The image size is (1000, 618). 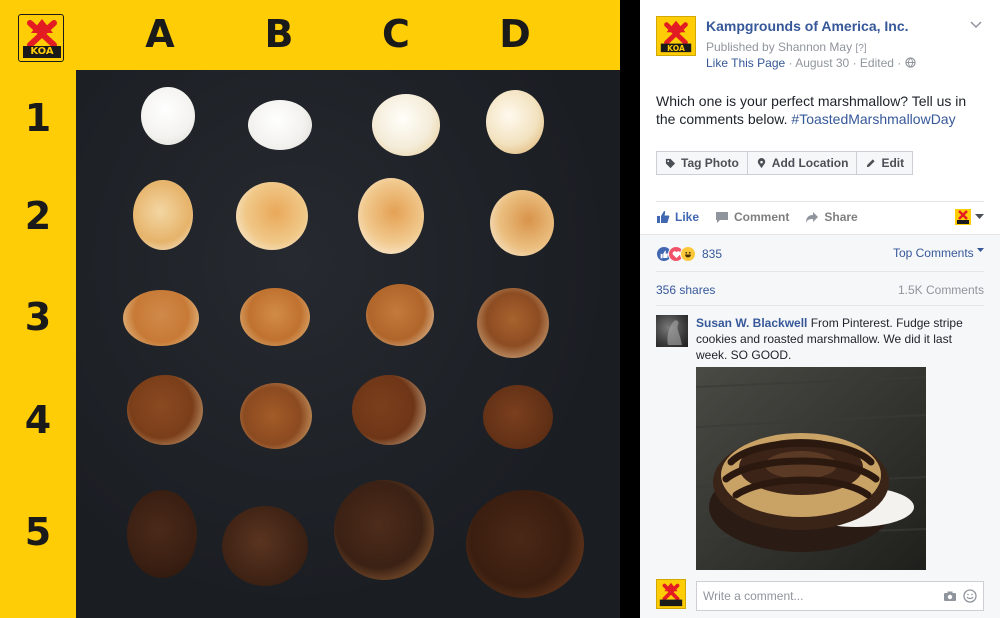 I want to click on composer-avatar, so click(x=671, y=594).